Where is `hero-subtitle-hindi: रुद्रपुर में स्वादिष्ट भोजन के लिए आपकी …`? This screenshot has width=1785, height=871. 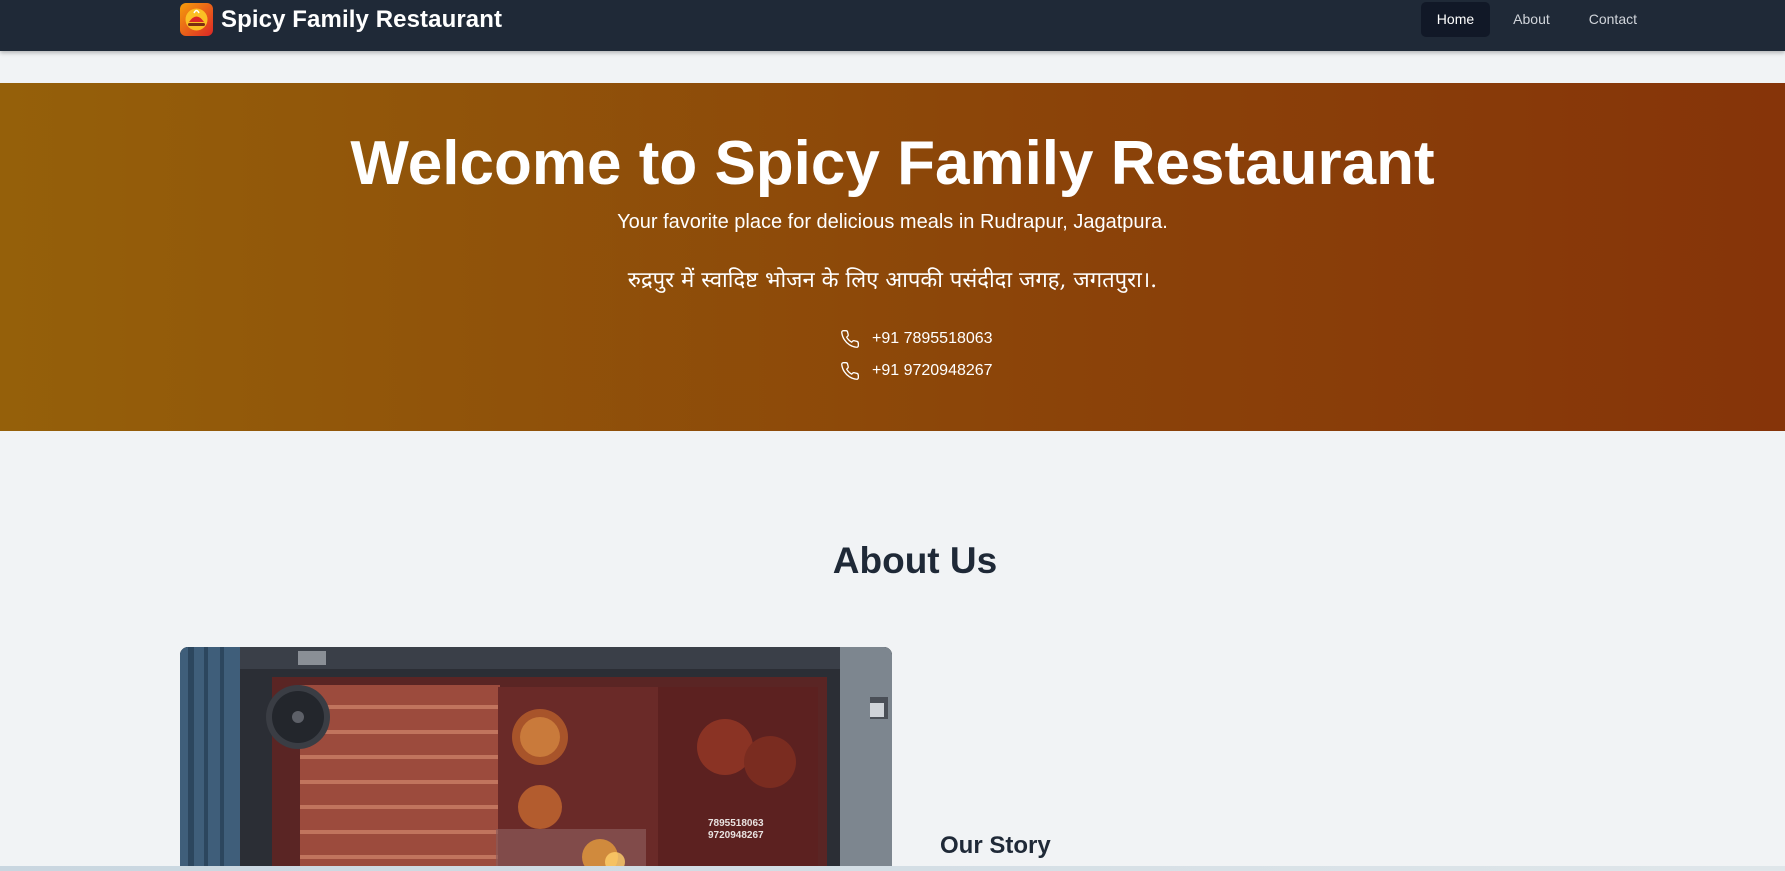
hero-subtitle-hindi: रुद्रपुर में स्वादिष्ट भोजन के लिए आपकी … is located at coordinates (892, 280).